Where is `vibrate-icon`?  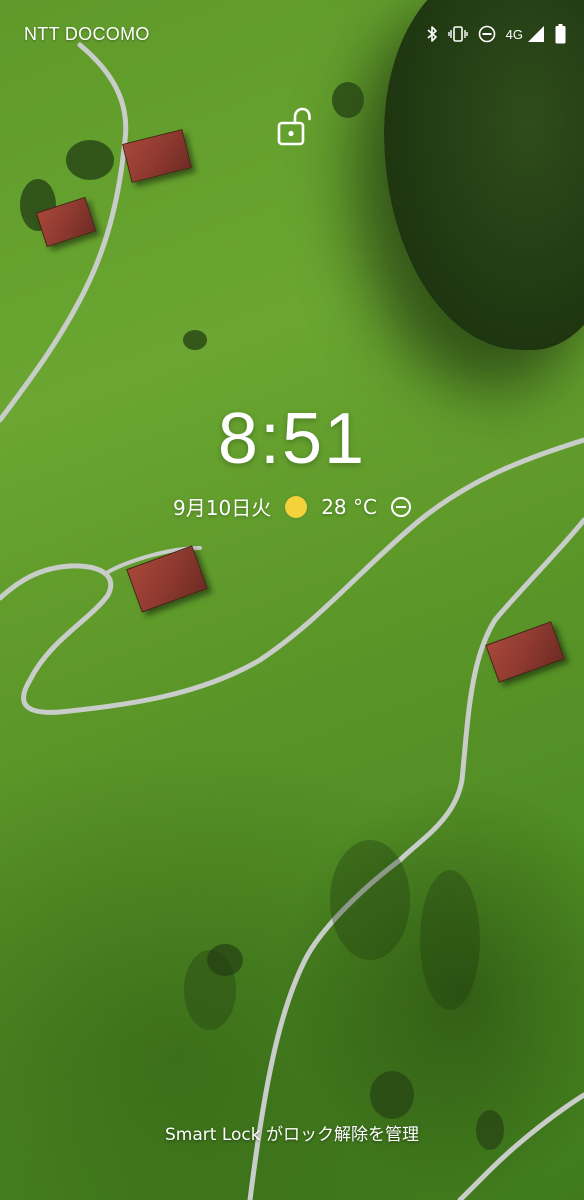
vibrate-icon is located at coordinates (457, 34).